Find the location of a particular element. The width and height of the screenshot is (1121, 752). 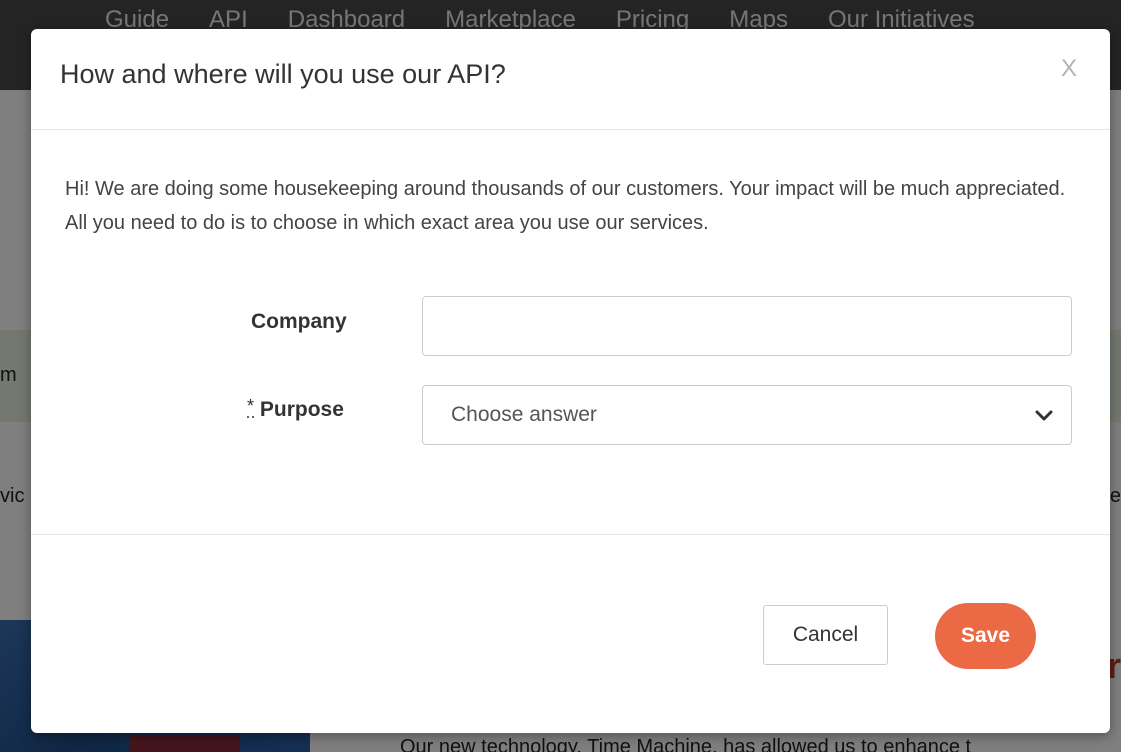

purpose-label: * Purpose is located at coordinates (295, 409).